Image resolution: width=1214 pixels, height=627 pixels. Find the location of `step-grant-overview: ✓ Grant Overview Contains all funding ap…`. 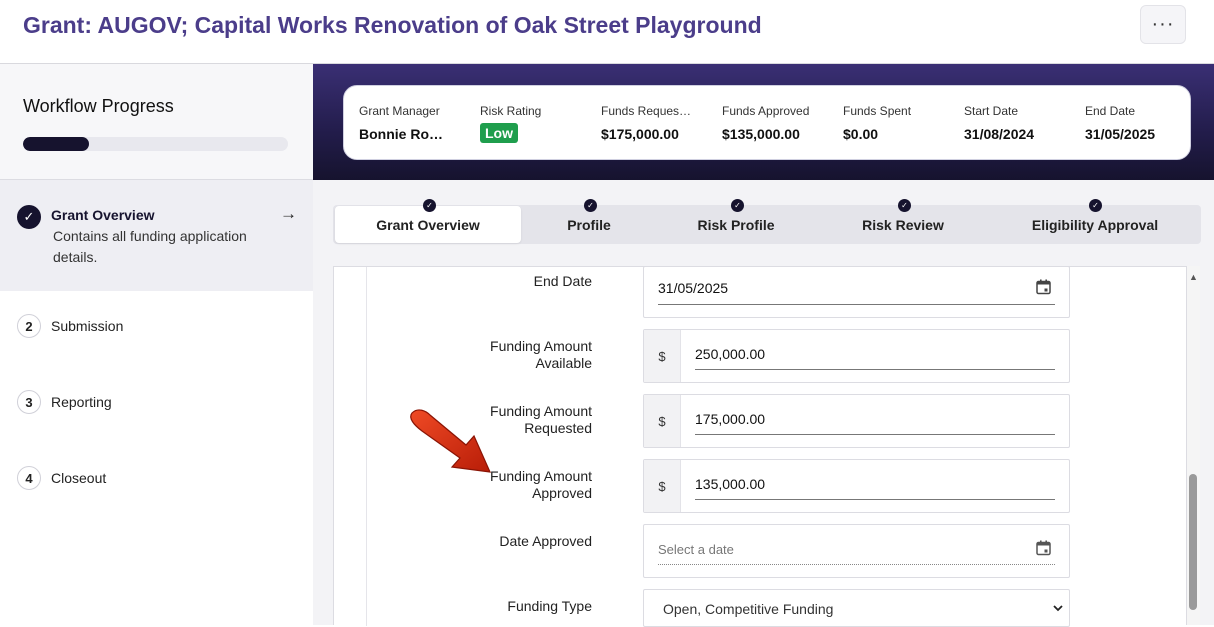

step-grant-overview: ✓ Grant Overview Contains all funding ap… is located at coordinates (156, 235).